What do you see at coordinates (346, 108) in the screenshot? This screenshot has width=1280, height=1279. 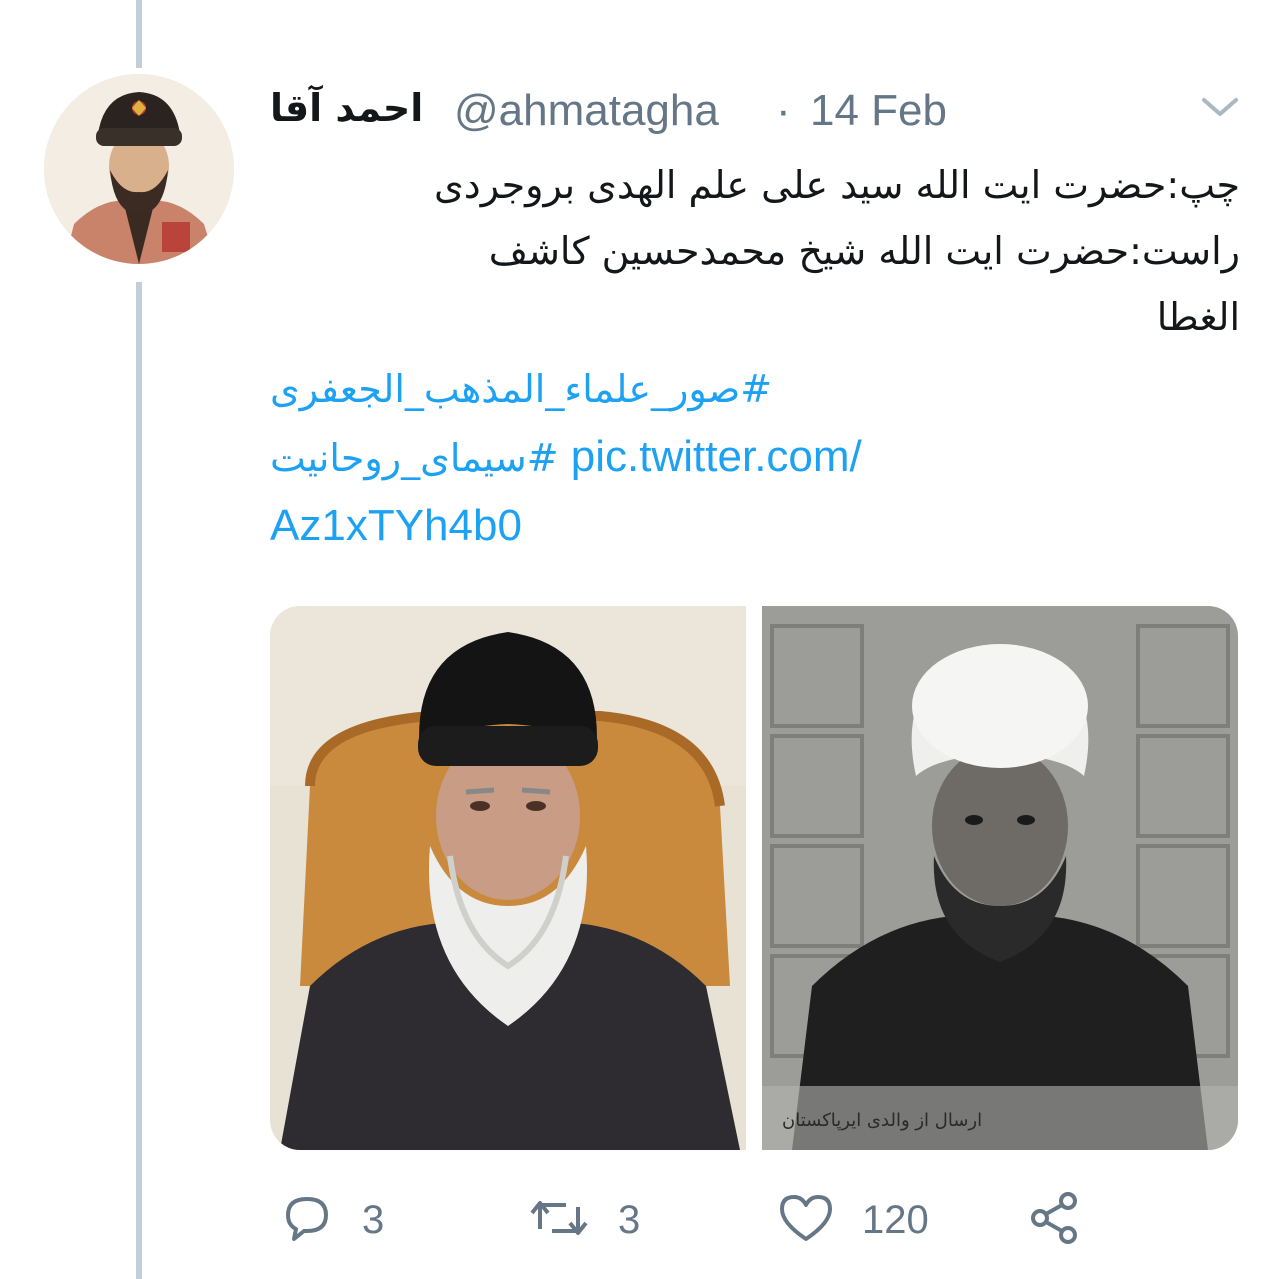 I see `display-name: احمد آقا` at bounding box center [346, 108].